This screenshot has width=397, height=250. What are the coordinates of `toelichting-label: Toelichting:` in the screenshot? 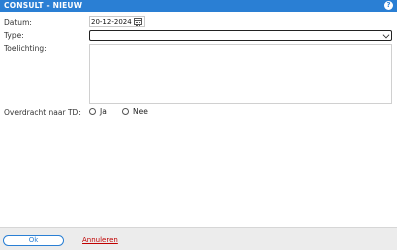 It's located at (25, 48).